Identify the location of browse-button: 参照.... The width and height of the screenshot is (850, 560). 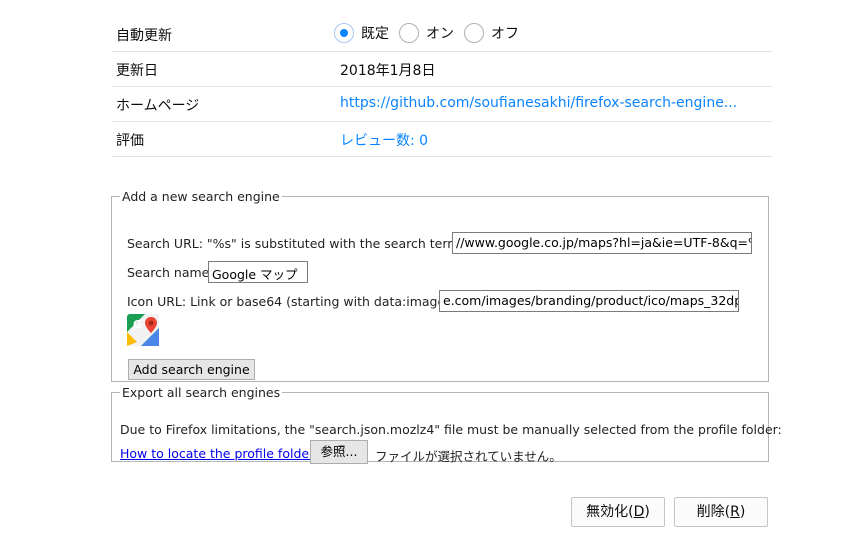
(339, 452).